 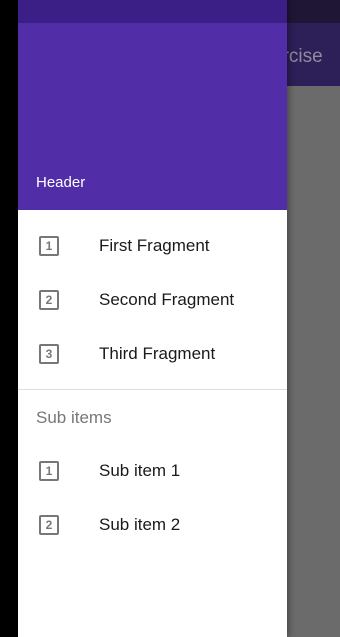 I want to click on screen-left-edge, so click(x=9, y=318).